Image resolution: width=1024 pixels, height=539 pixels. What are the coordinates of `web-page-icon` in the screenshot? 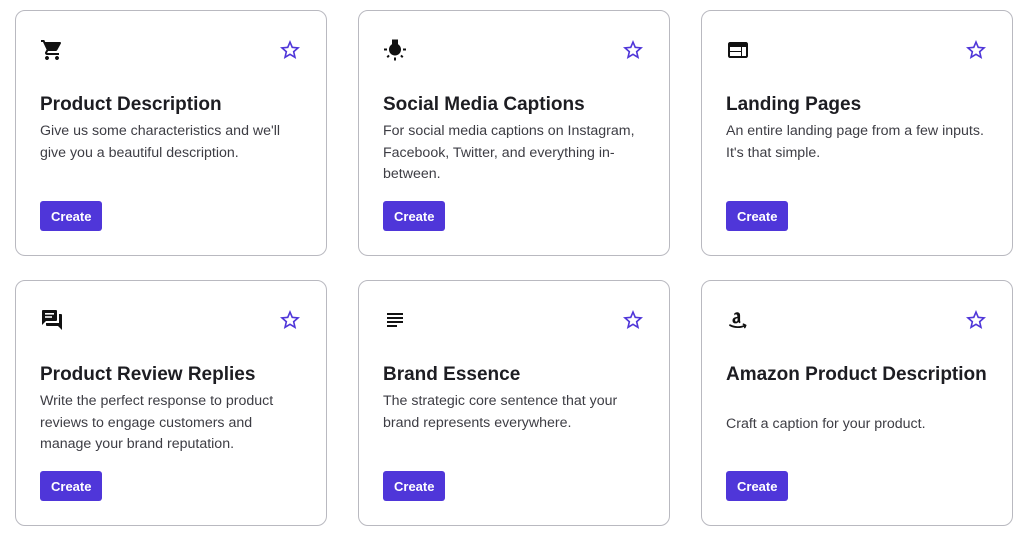 It's located at (738, 50).